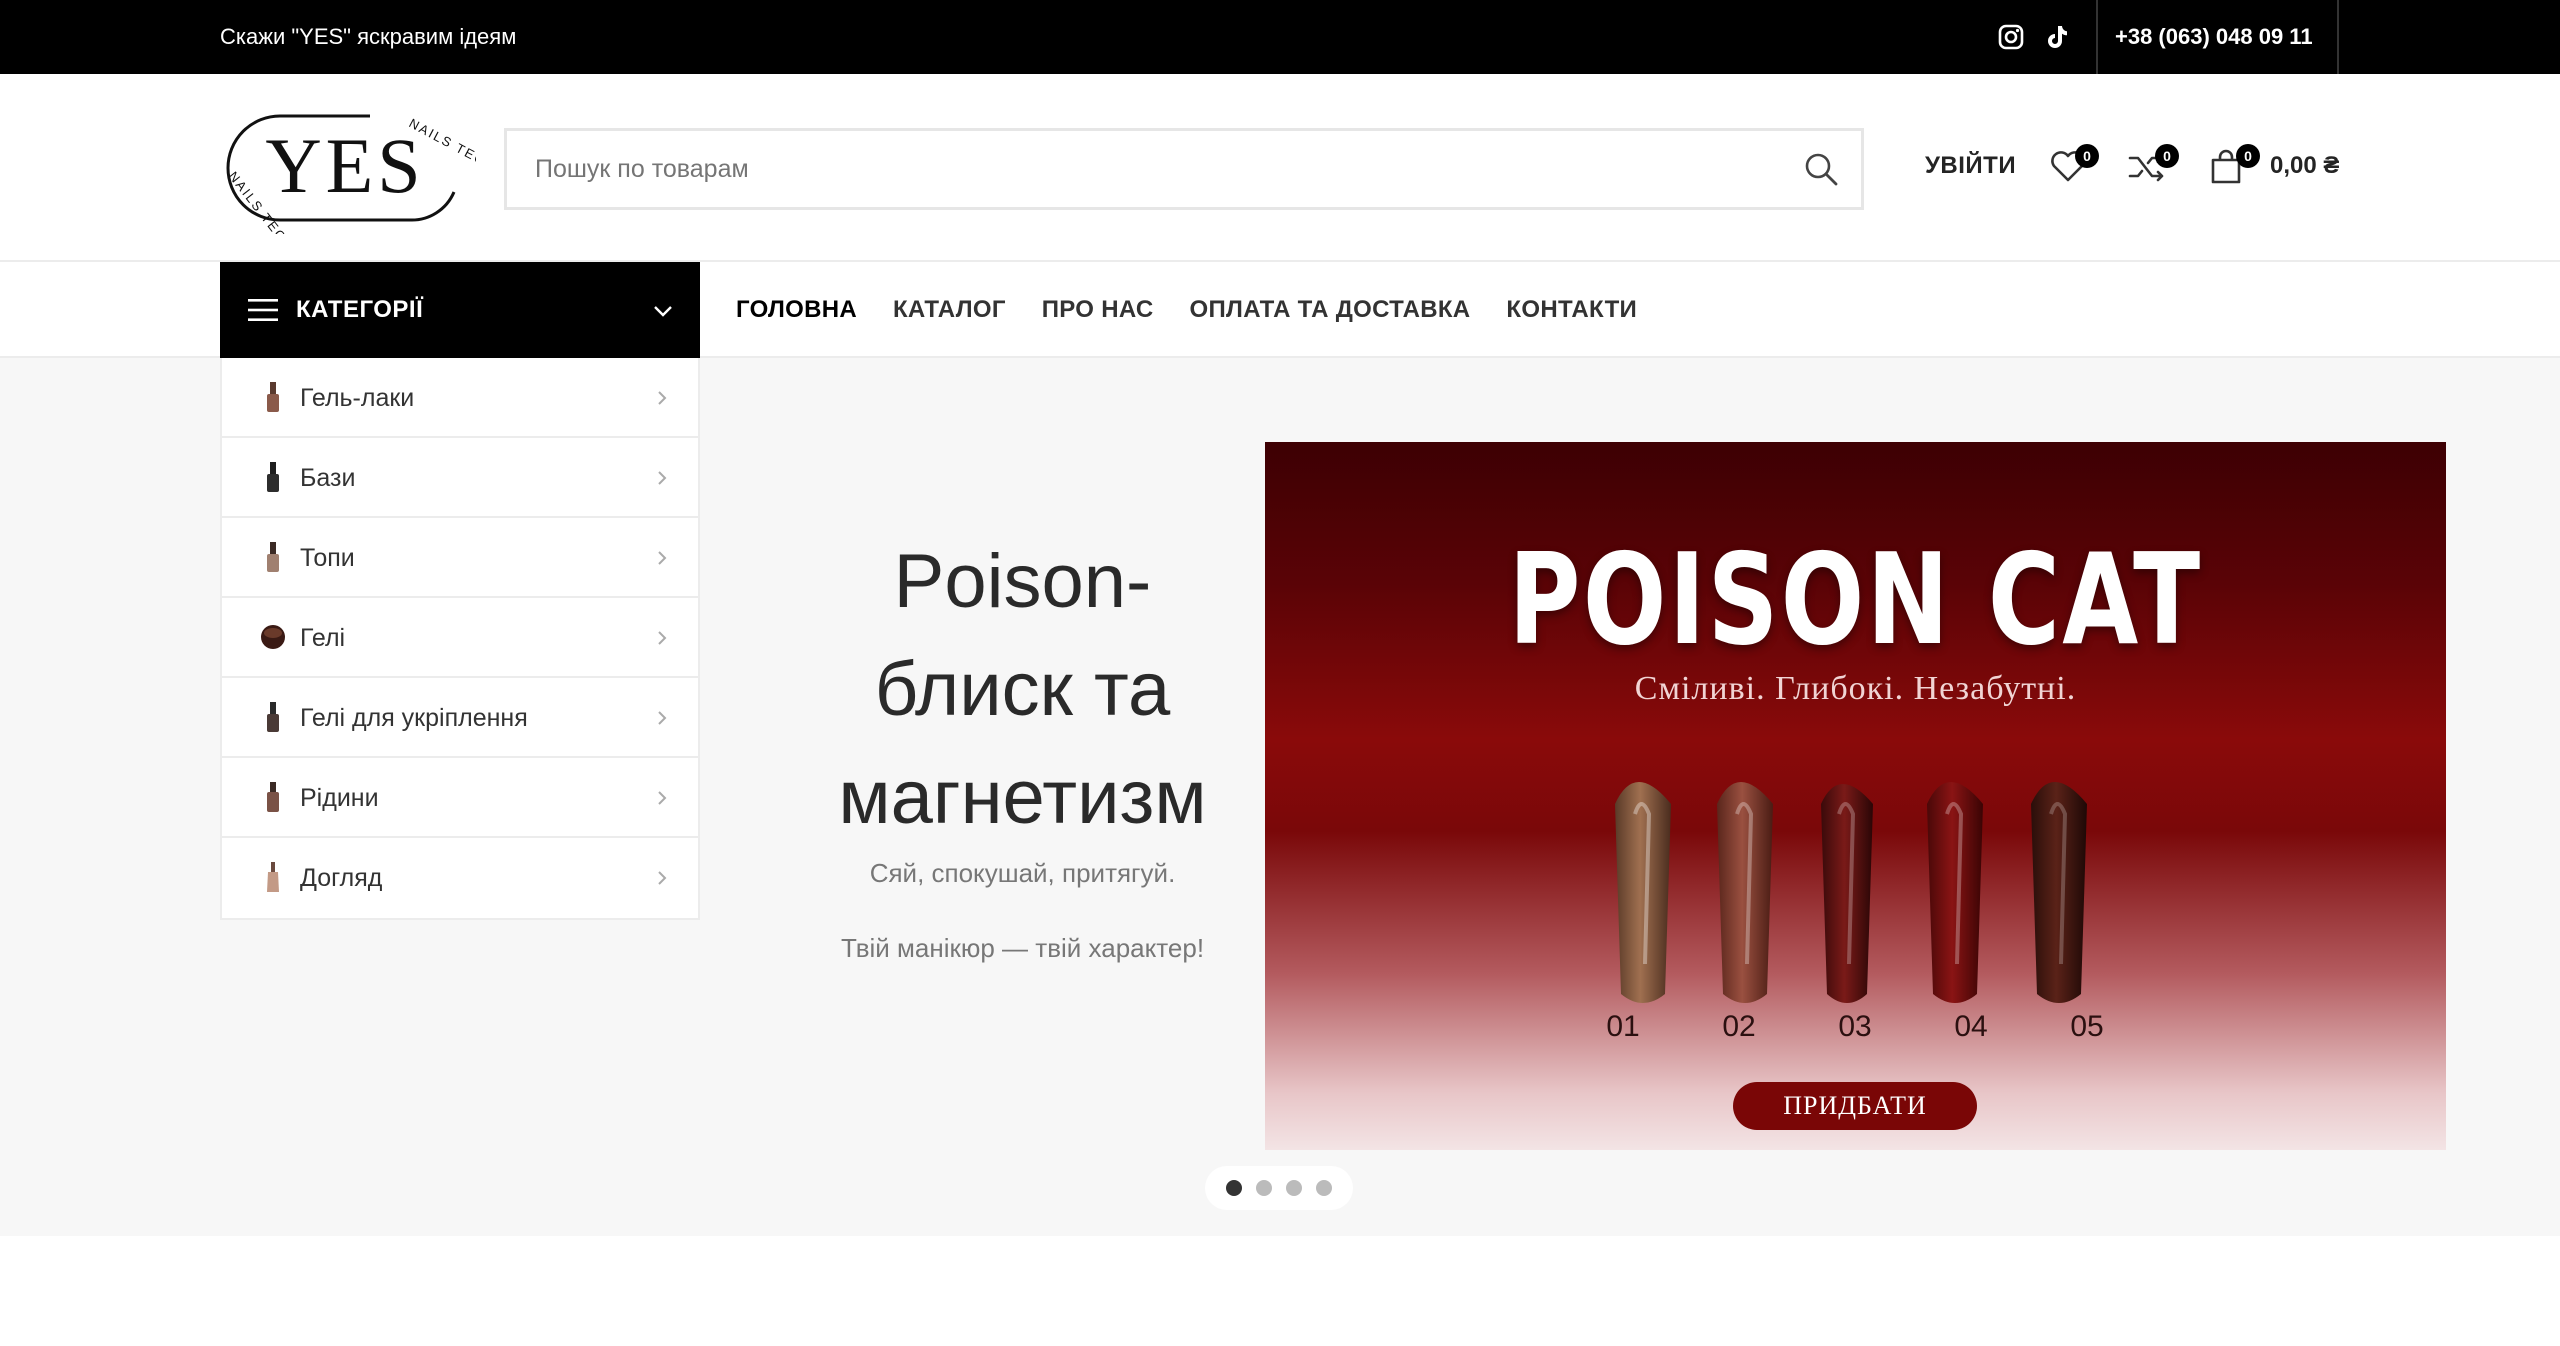  I want to click on nav-item-home: ГОЛОВНА, so click(796, 310).